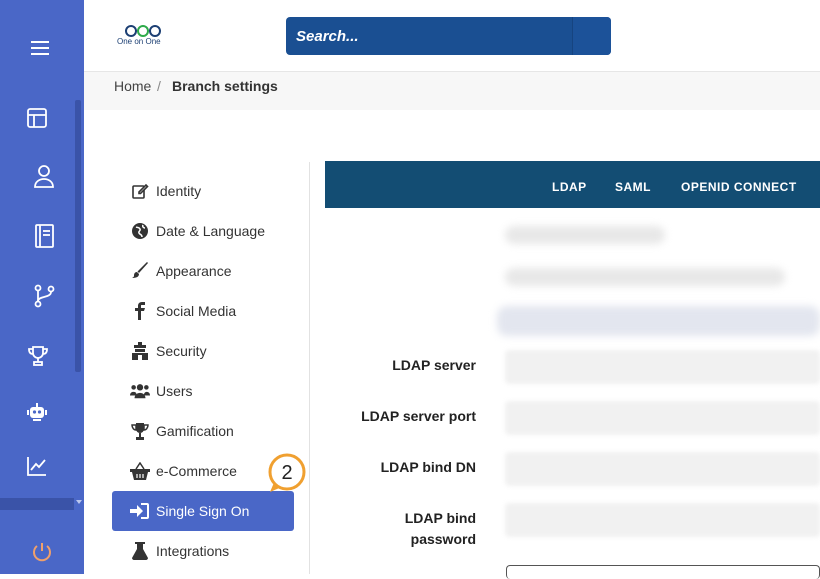  Describe the element at coordinates (37, 412) in the screenshot. I see `robot-icon` at that location.